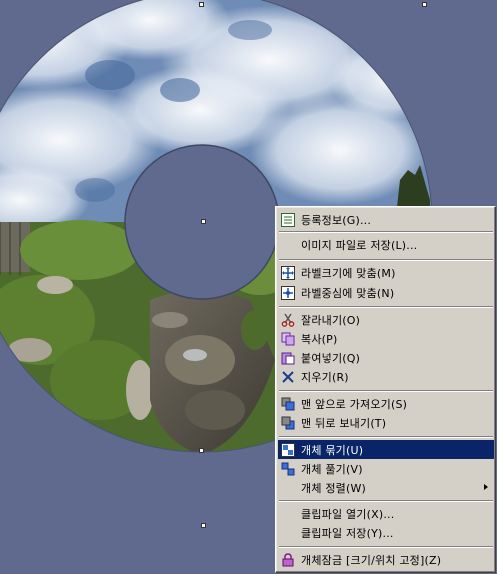  I want to click on paste-icon, so click(288, 358).